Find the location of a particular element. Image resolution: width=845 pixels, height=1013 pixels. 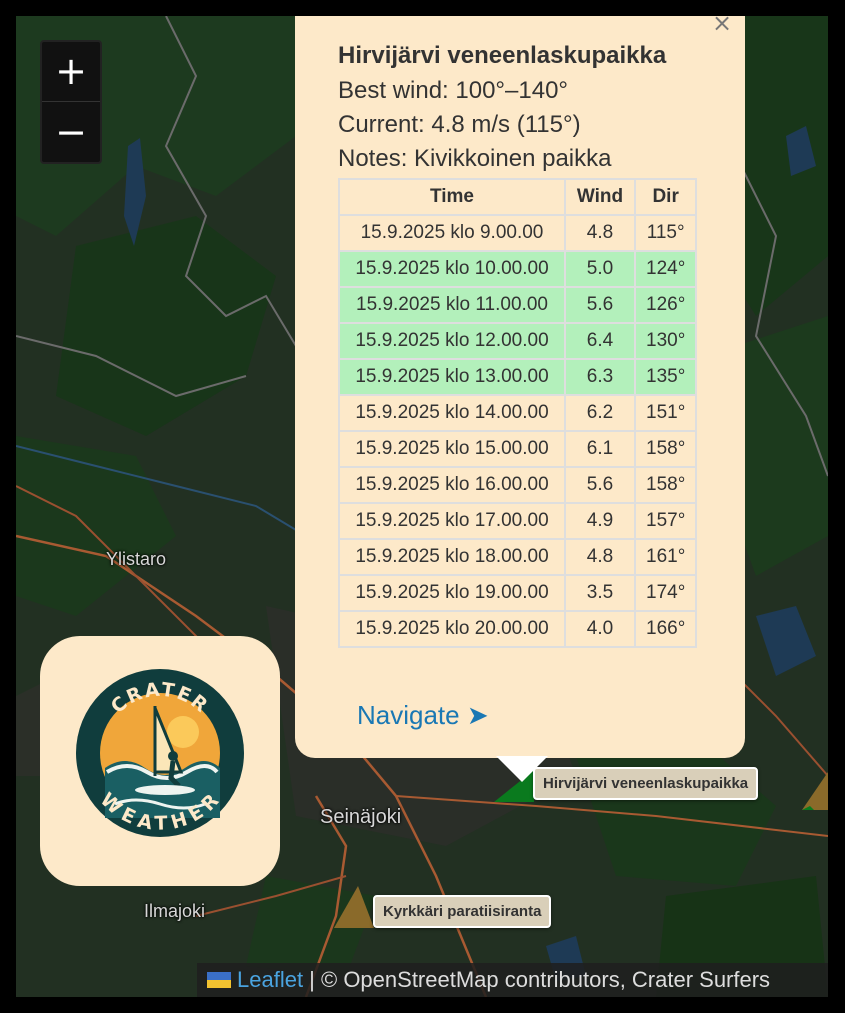

forecast-row: 15.9.2025 klo 13.00.00 6.3 135° is located at coordinates (518, 377).